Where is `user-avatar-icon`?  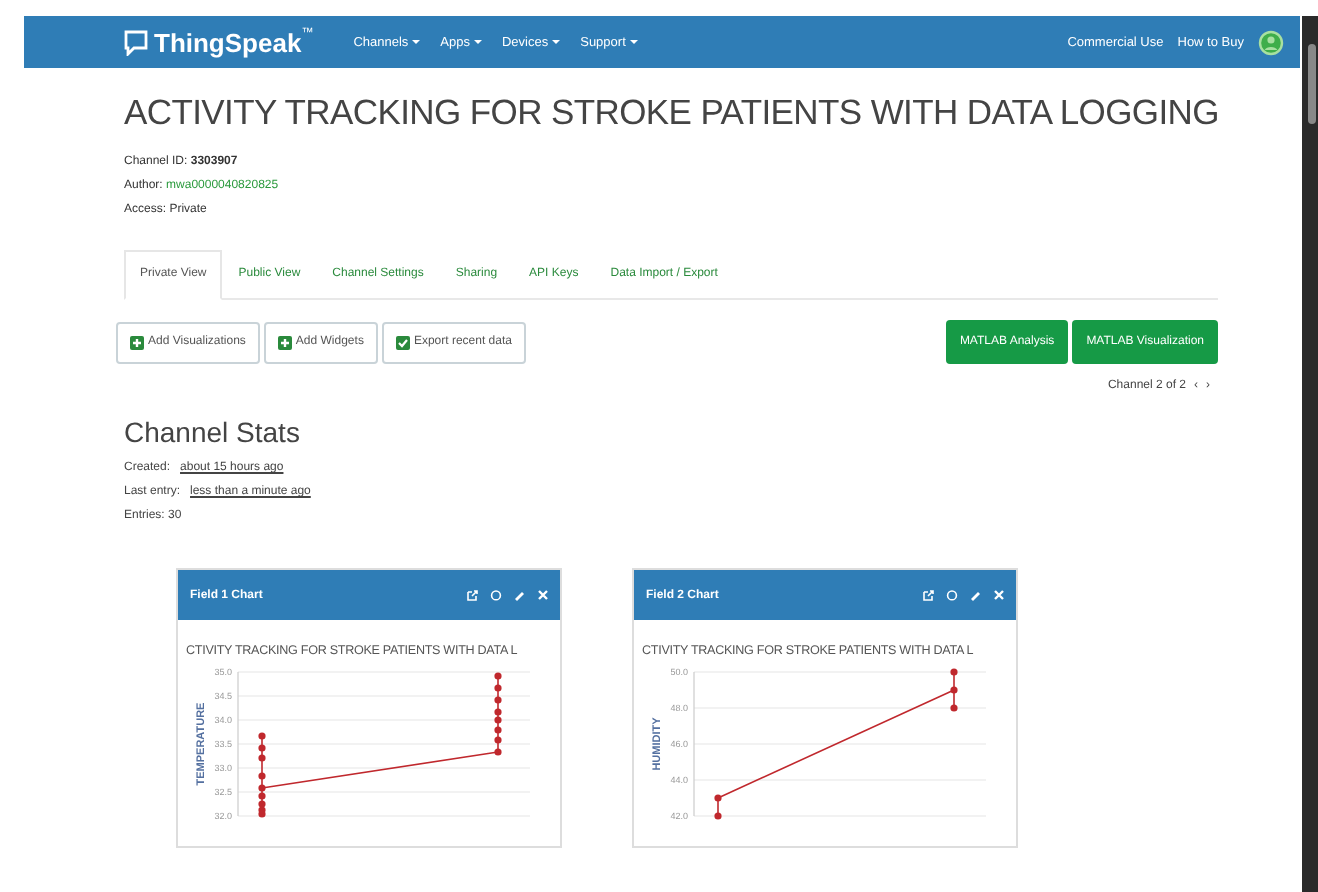 user-avatar-icon is located at coordinates (1271, 42).